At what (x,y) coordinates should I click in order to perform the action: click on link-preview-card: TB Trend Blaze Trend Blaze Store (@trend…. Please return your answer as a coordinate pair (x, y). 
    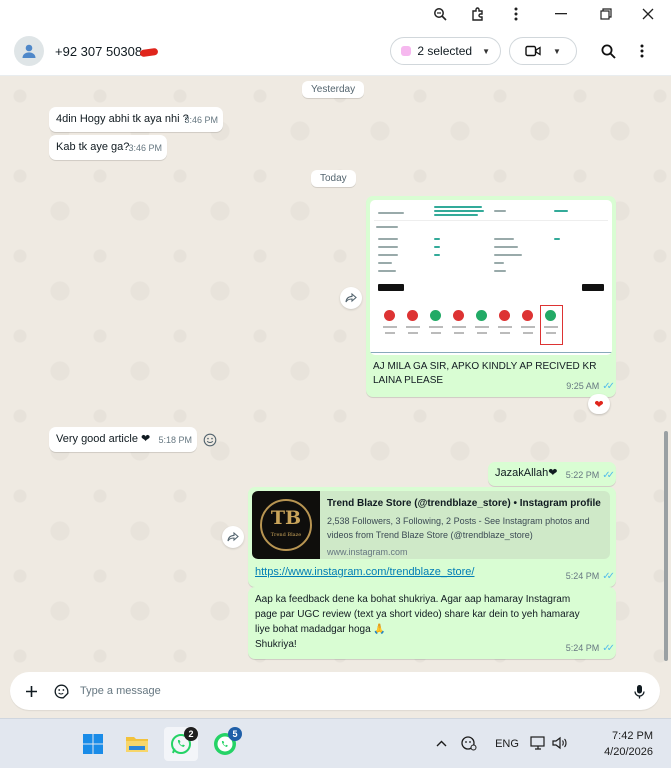
    Looking at the image, I should click on (431, 525).